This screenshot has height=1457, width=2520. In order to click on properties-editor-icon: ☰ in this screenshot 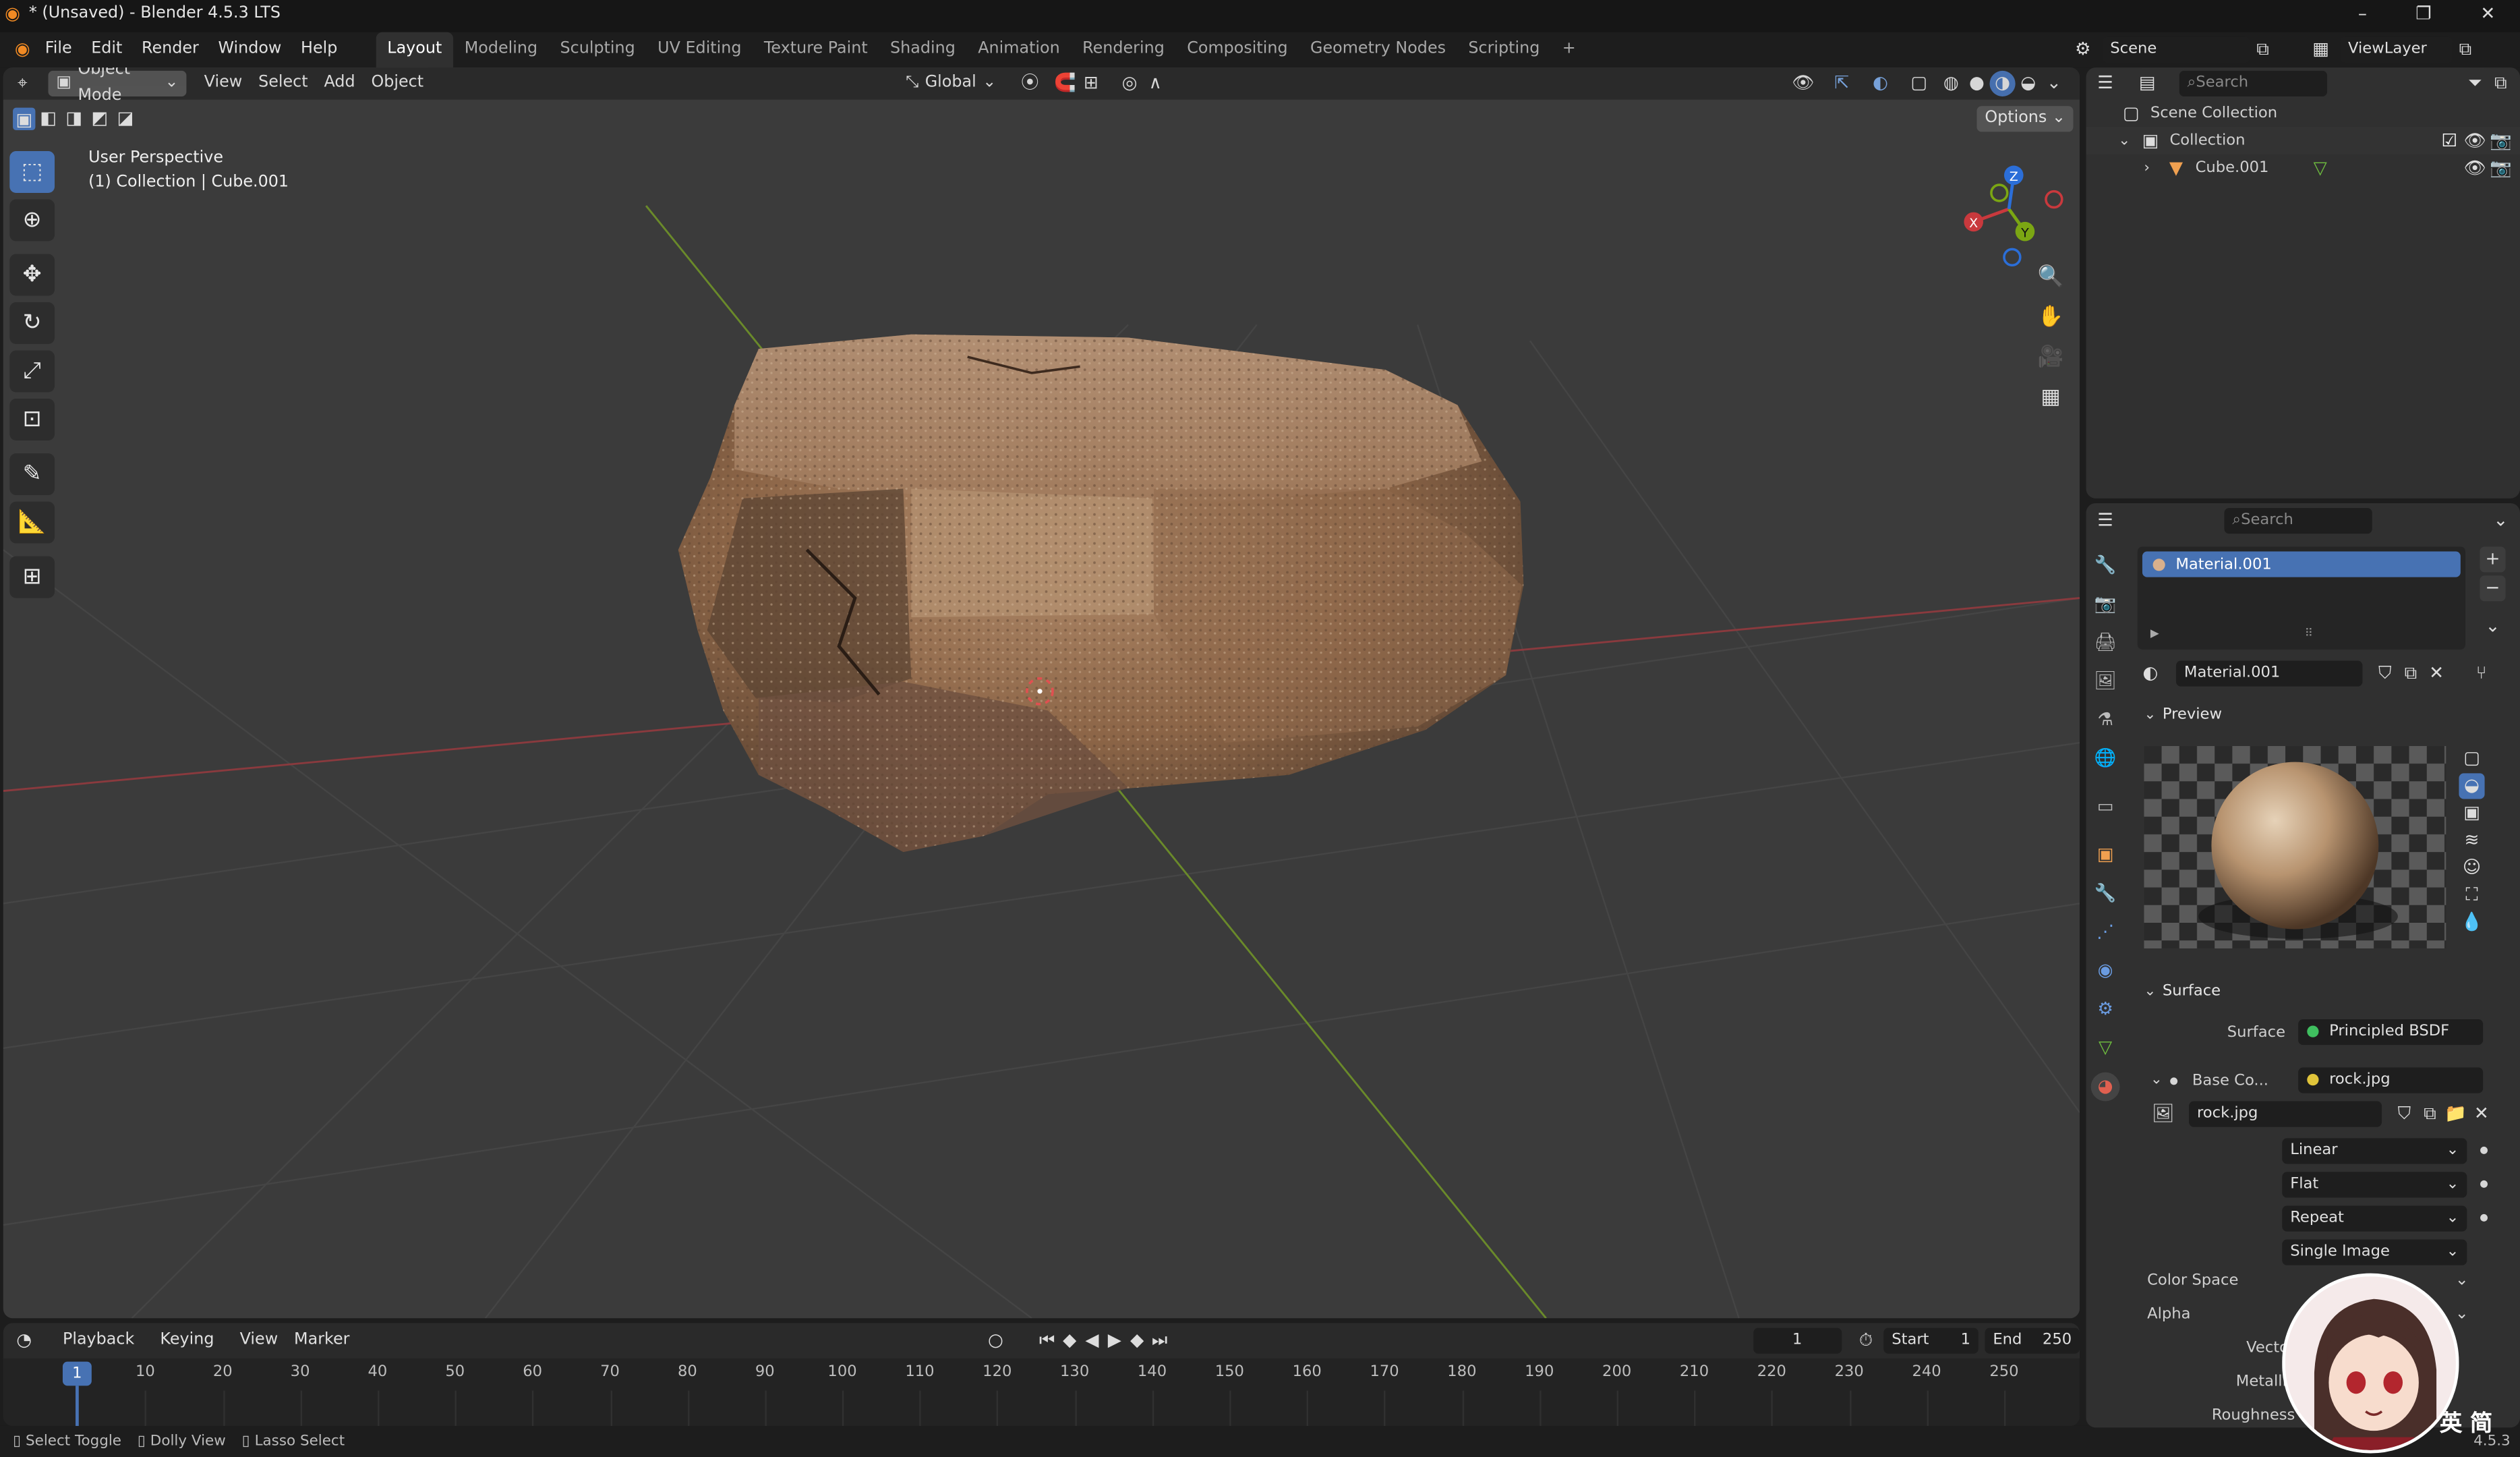, I will do `click(2105, 521)`.